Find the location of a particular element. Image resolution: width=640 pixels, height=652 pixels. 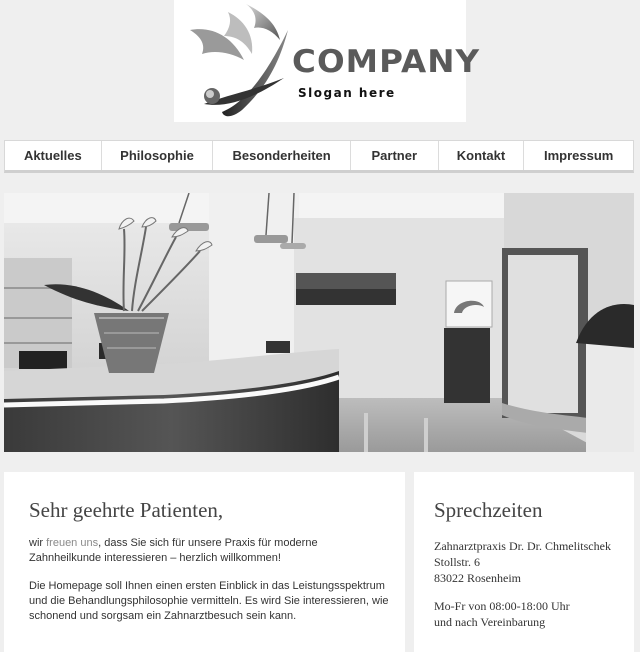

opening-times: Mo-Fr von 08:00-18:00 Uhr is located at coordinates (502, 606).